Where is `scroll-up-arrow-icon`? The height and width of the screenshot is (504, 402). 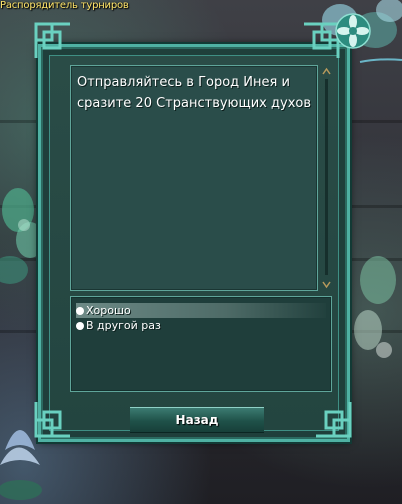
scroll-up-arrow-icon is located at coordinates (326, 71).